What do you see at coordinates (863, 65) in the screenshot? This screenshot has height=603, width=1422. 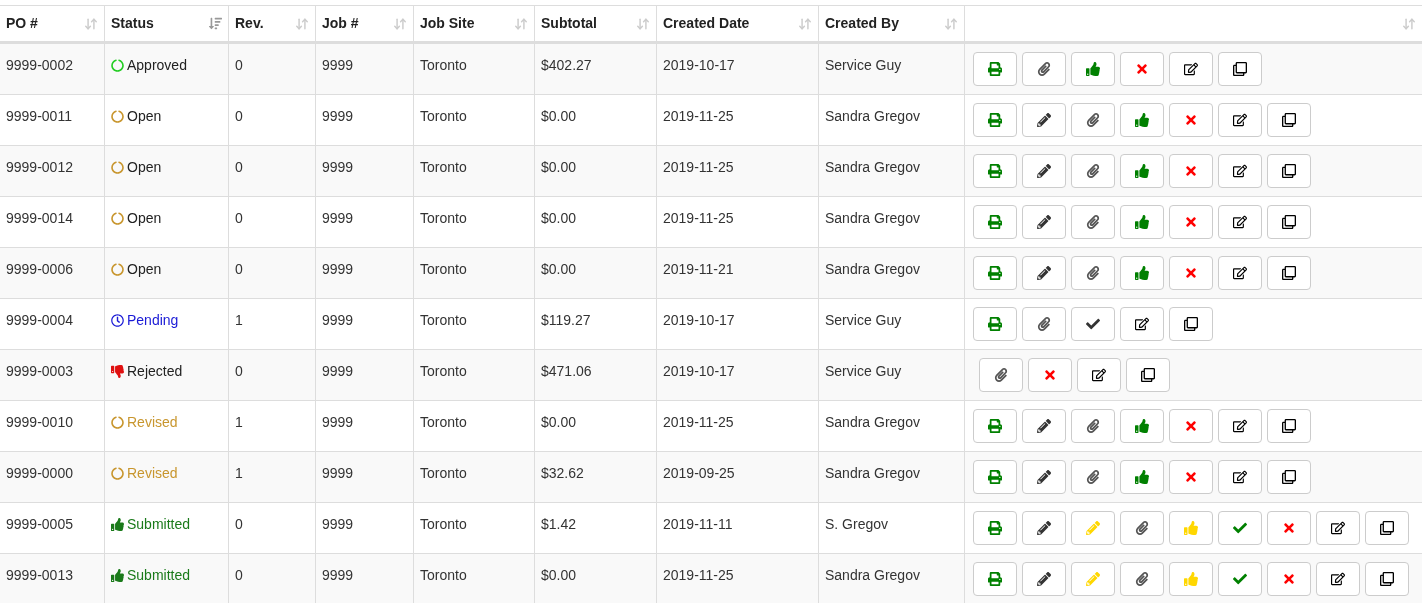 I see `created-by: Service Guy` at bounding box center [863, 65].